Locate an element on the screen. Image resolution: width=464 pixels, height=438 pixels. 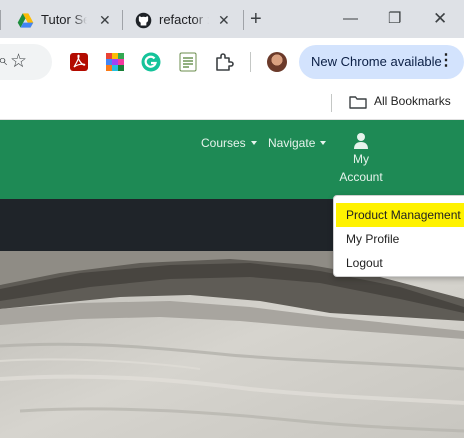
all-bookmarks-link: All Bookmarks is located at coordinates (412, 101).